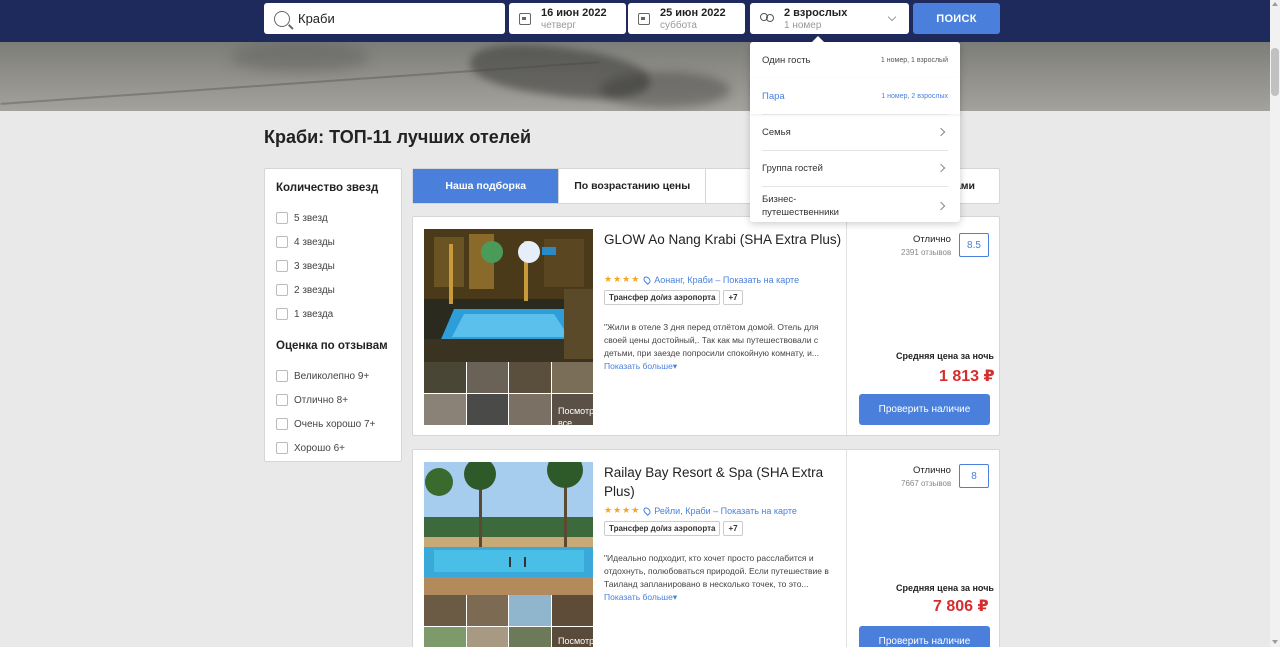  I want to click on people-icon, so click(767, 18).